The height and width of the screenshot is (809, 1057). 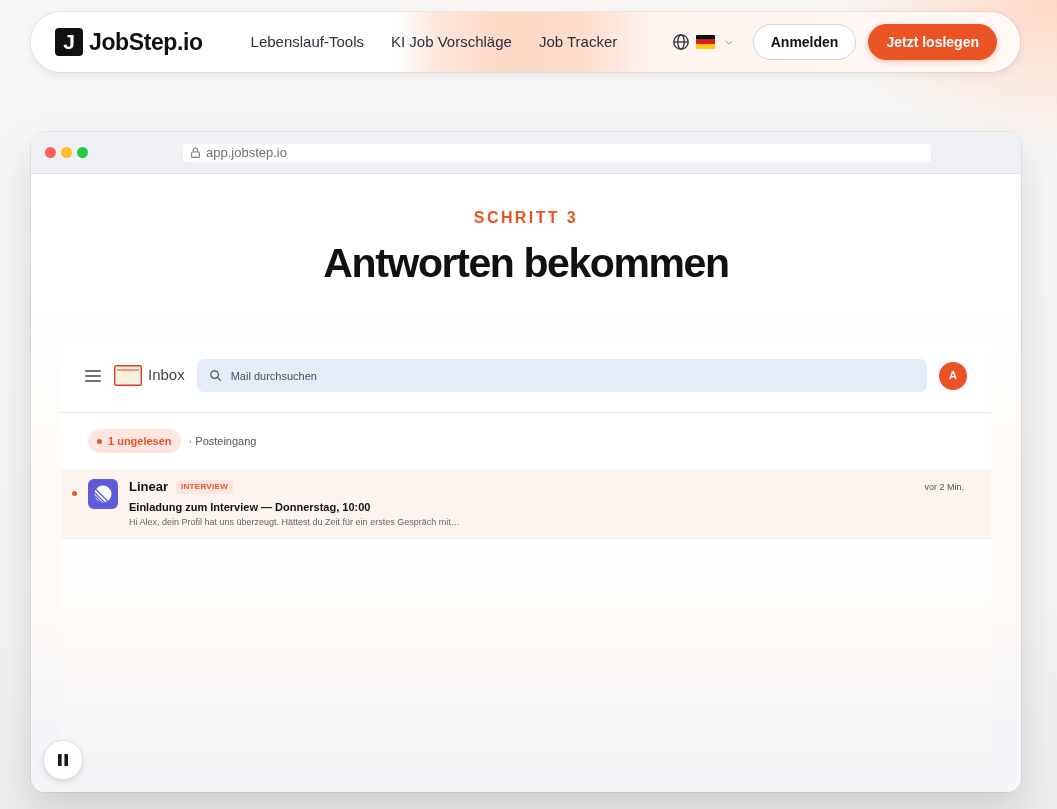 I want to click on mail-time: vor 2 Min., so click(x=944, y=487).